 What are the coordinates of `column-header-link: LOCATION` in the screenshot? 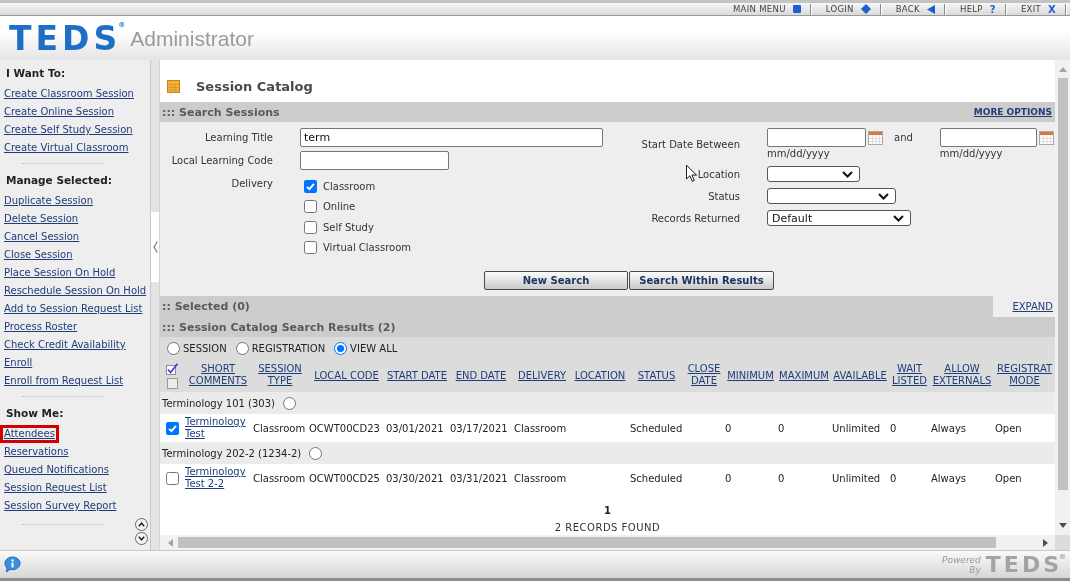 It's located at (600, 376).